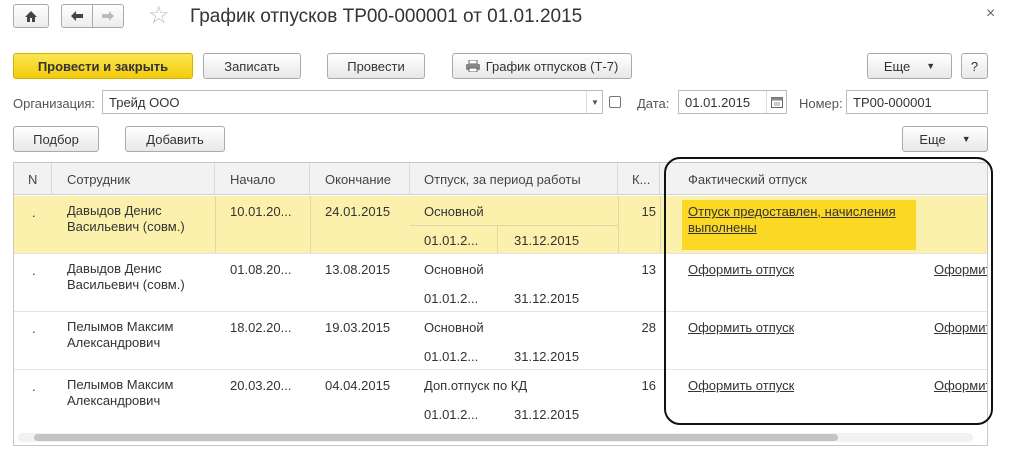  I want to click on print-t7-label: График отпусков (Т-7), so click(552, 66).